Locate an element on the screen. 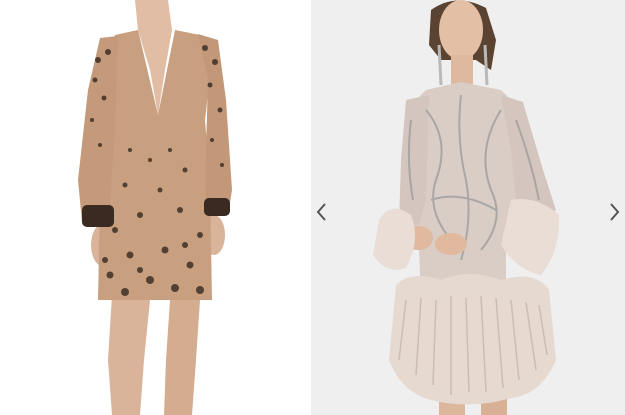 This screenshot has height=415, width=625. chevron-right-icon is located at coordinates (615, 212).